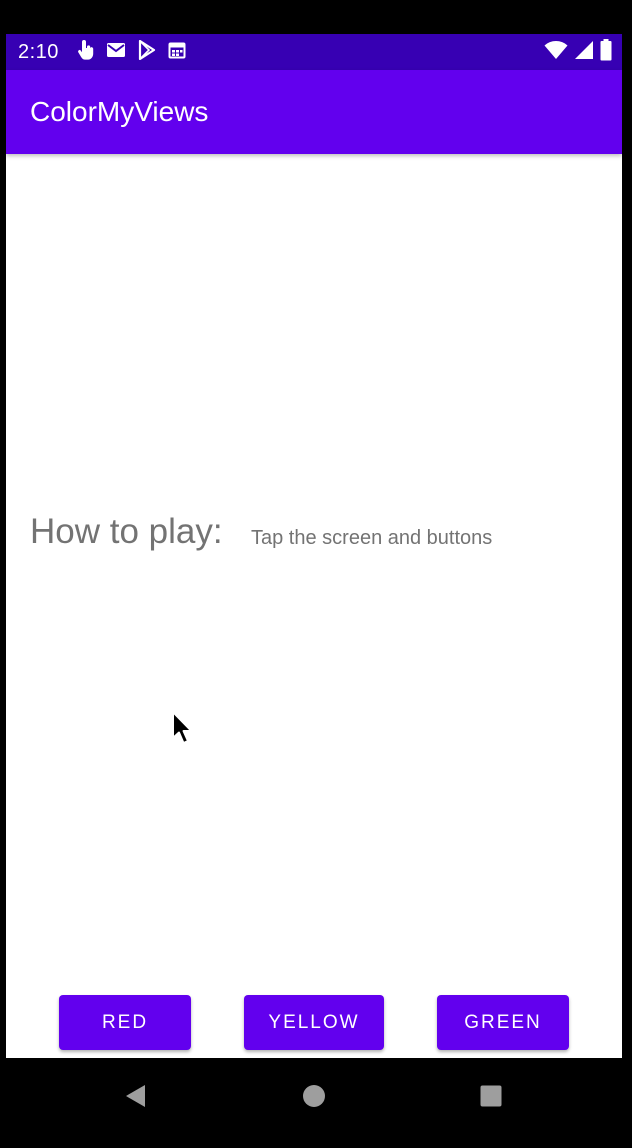 This screenshot has height=1148, width=632. What do you see at coordinates (177, 52) in the screenshot?
I see `calendar-icon` at bounding box center [177, 52].